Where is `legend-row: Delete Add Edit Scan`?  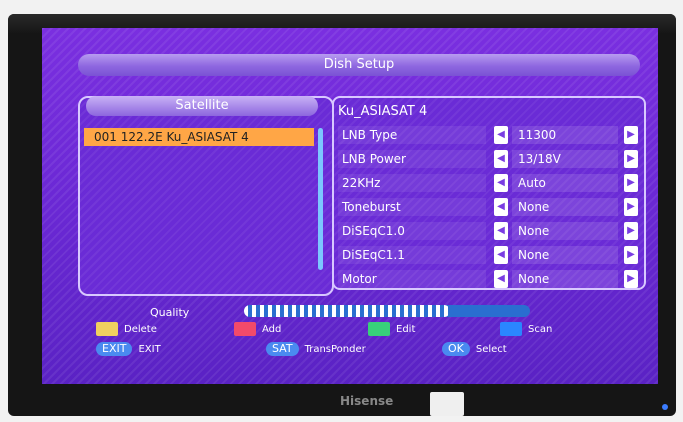
legend-row: Delete Add Edit Scan is located at coordinates (356, 331).